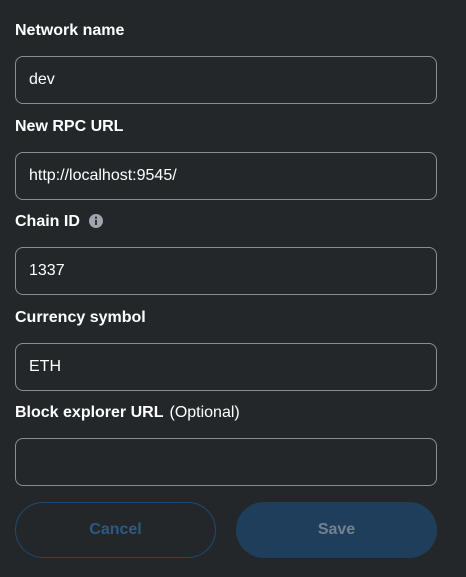 This screenshot has width=466, height=577. I want to click on currency-symbol-label: Currency symbol, so click(80, 318).